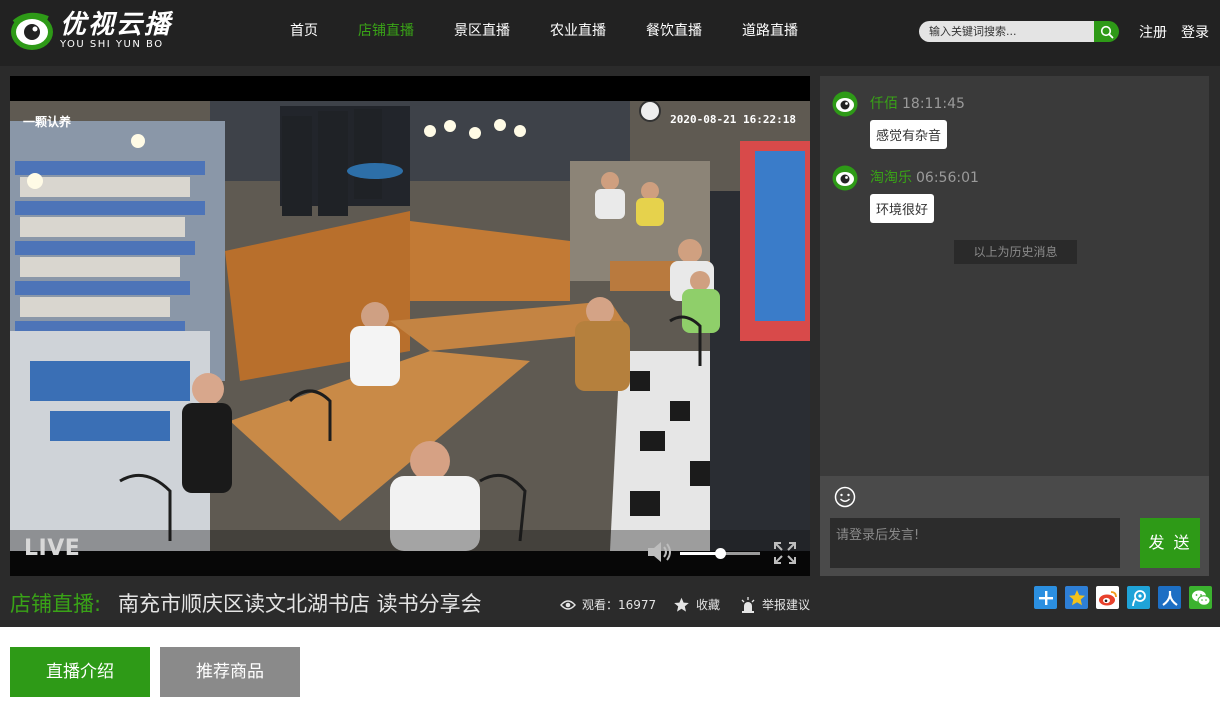 The width and height of the screenshot is (1220, 702). I want to click on nav-item-shop-live: 店铺直播, so click(386, 31).